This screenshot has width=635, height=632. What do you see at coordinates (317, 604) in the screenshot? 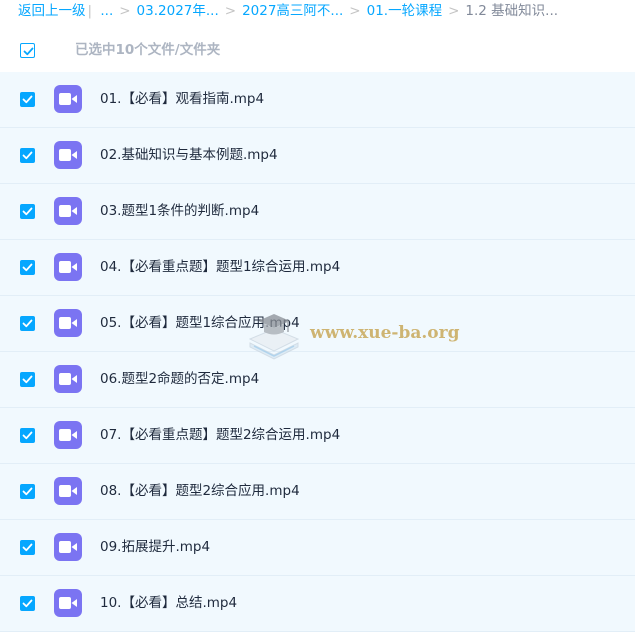
I see `file-row: 10.【必看】总结.mp4` at bounding box center [317, 604].